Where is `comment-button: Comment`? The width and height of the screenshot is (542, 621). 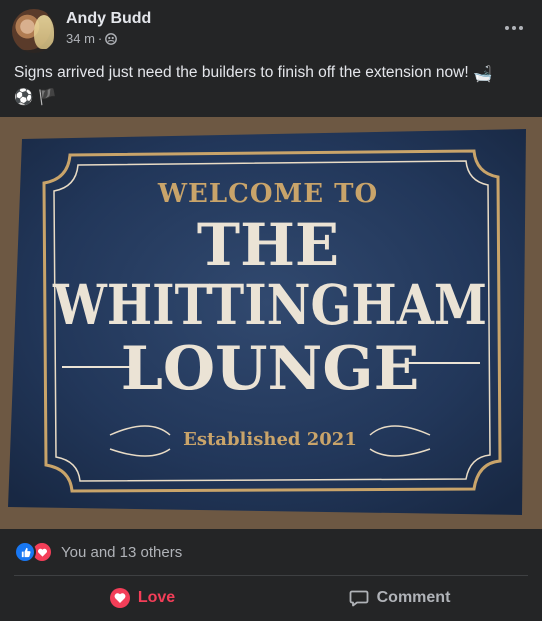 comment-button: Comment is located at coordinates (399, 598).